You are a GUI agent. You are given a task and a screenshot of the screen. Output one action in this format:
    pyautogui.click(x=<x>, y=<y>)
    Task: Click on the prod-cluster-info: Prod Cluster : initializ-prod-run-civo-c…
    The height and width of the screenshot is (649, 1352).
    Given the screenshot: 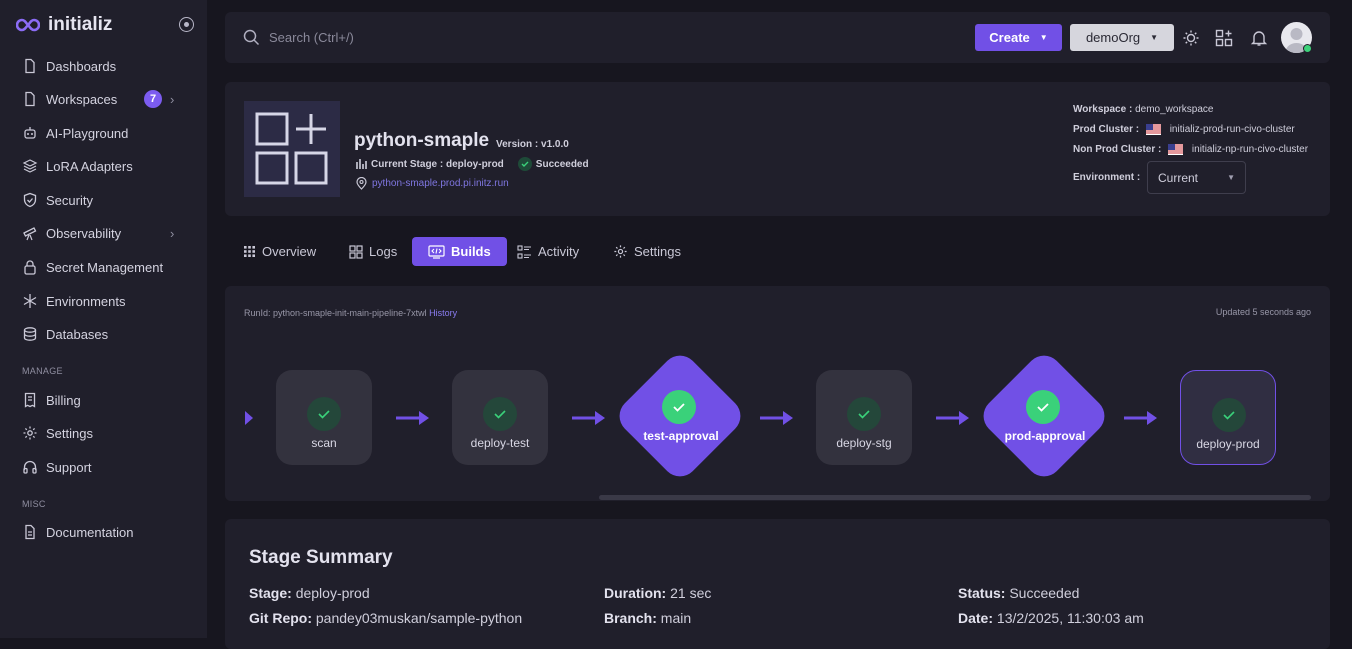 What is the action you would take?
    pyautogui.click(x=1184, y=129)
    